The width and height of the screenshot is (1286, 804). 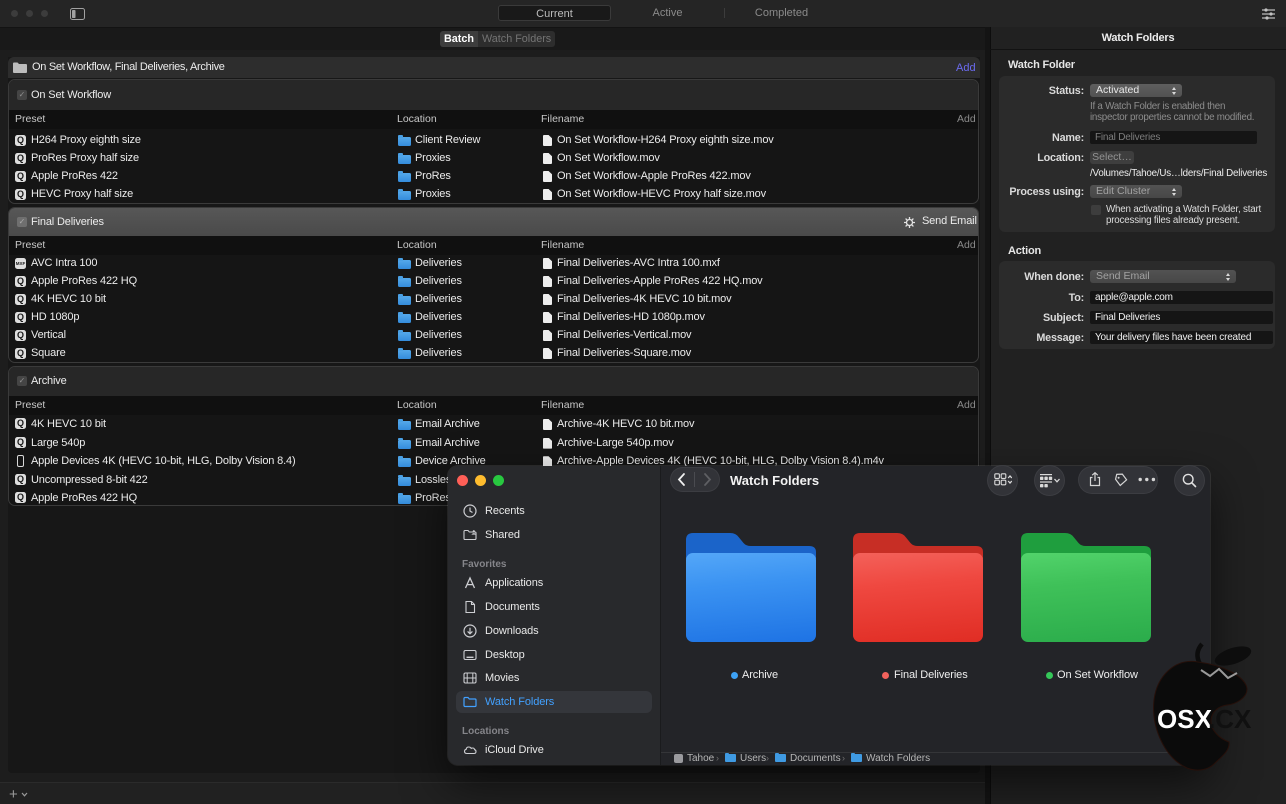 What do you see at coordinates (1230, 719) in the screenshot?
I see `svg-text: .CX` at bounding box center [1230, 719].